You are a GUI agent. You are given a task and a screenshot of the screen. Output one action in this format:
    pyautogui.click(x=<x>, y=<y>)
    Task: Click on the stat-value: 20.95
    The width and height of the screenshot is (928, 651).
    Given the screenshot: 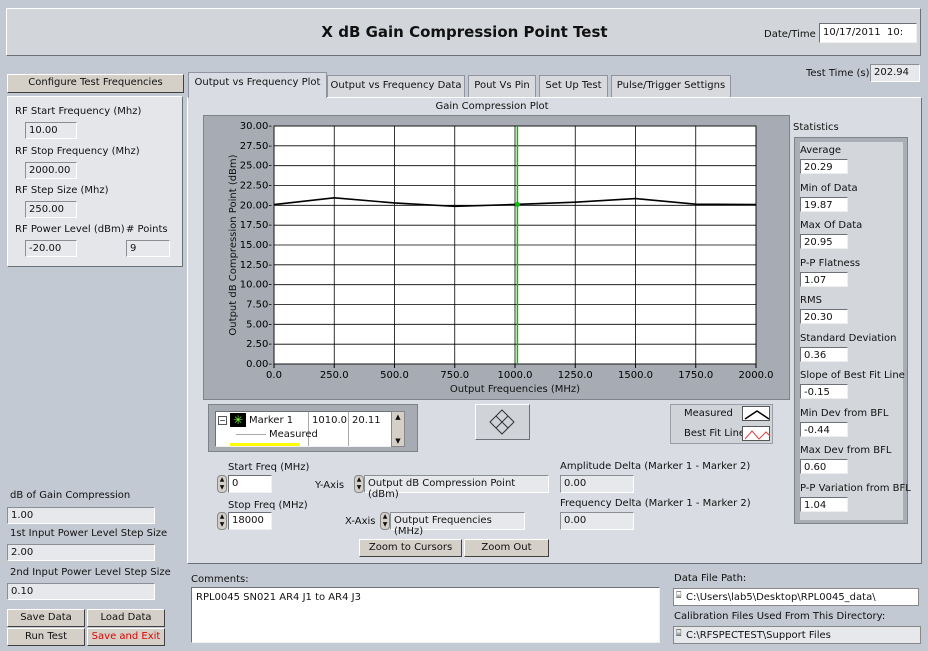 What is the action you would take?
    pyautogui.click(x=824, y=241)
    